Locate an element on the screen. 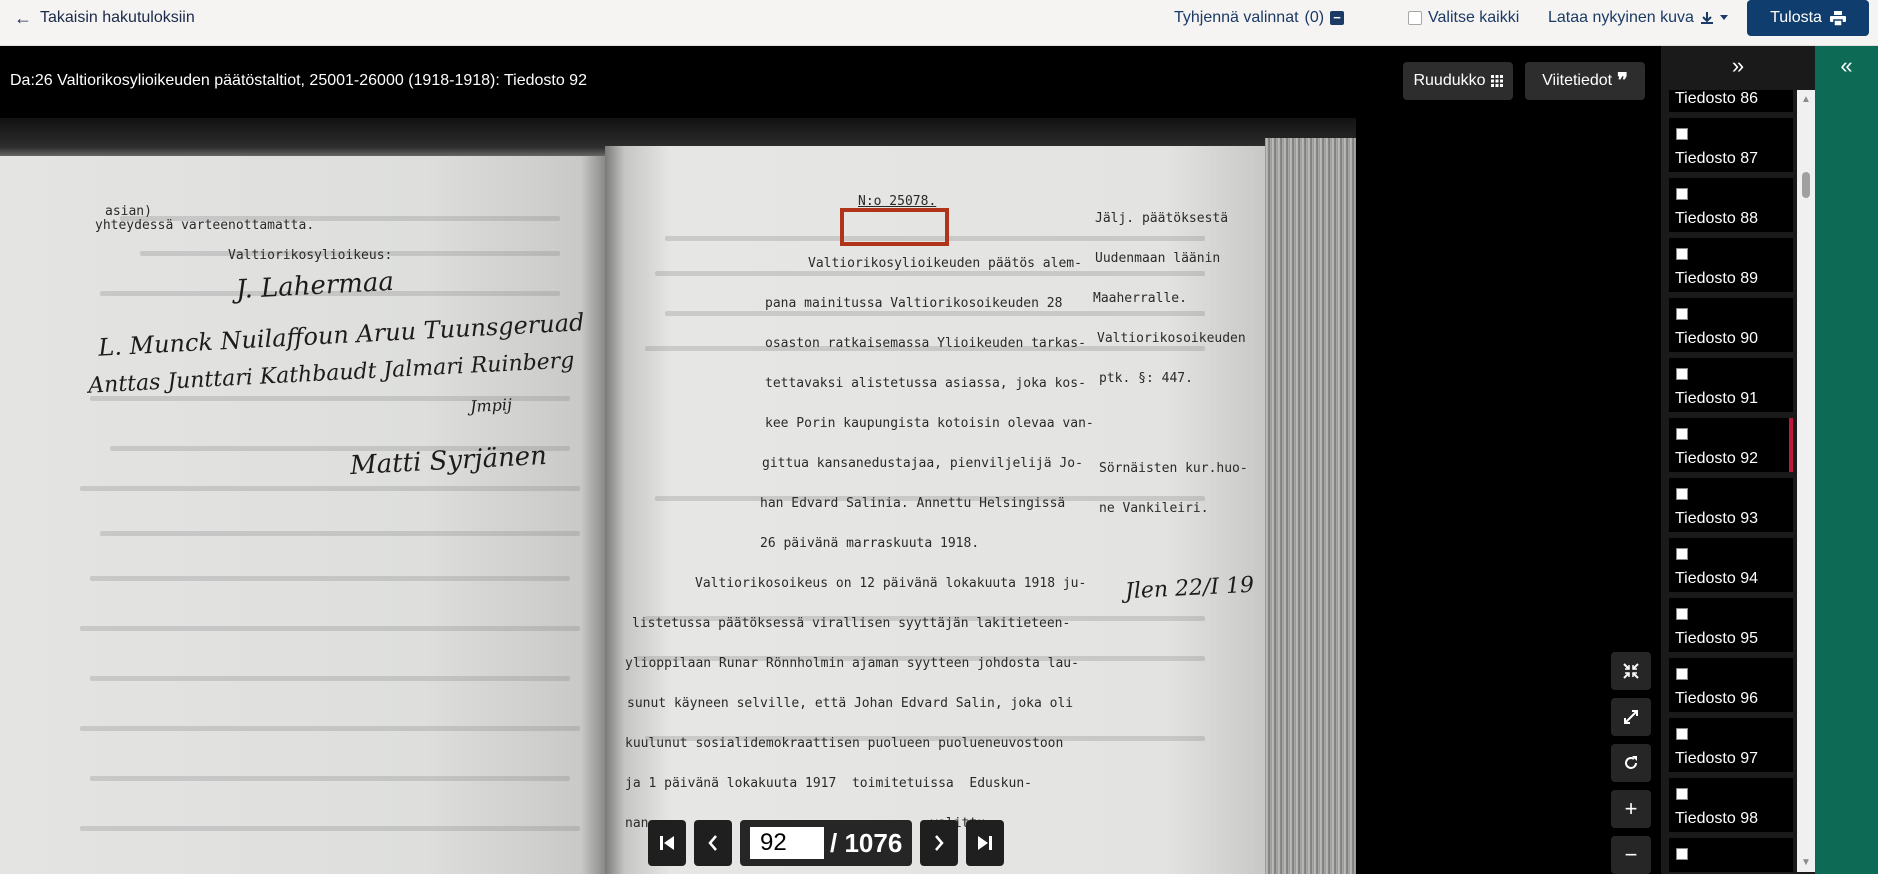 The height and width of the screenshot is (874, 1878). plus-icon: + is located at coordinates (1631, 808).